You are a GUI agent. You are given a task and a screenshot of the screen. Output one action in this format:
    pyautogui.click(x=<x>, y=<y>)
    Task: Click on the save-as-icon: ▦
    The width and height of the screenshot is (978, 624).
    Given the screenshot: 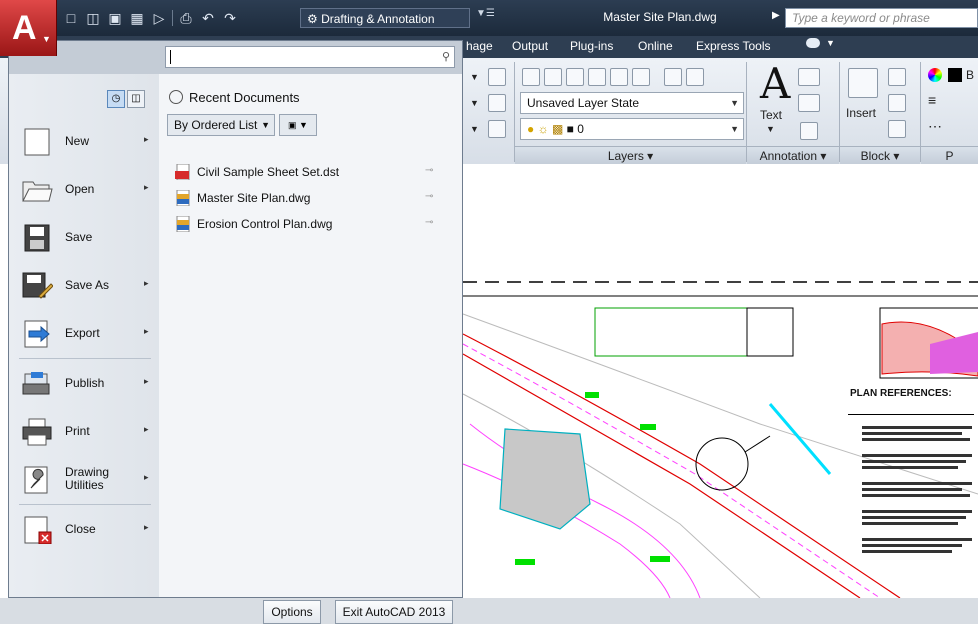 What is the action you would take?
    pyautogui.click(x=137, y=18)
    